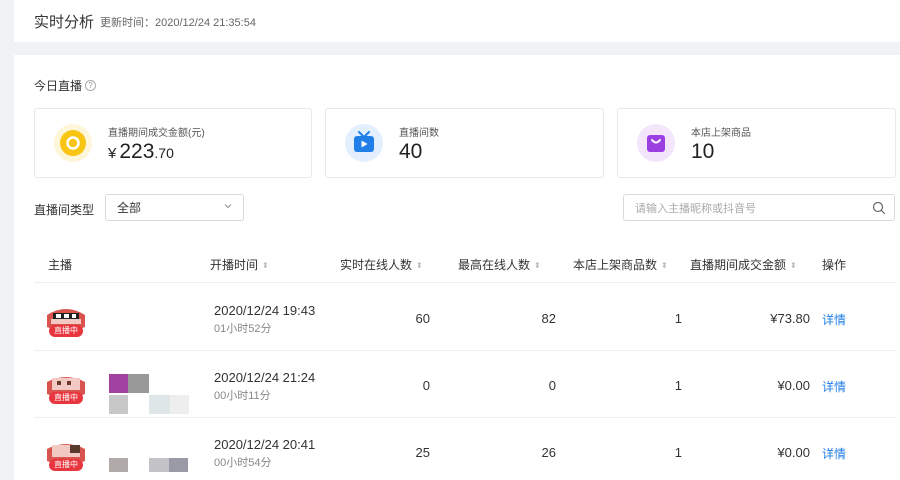 This screenshot has width=900, height=480. Describe the element at coordinates (265, 310) in the screenshot. I see `start-time: 2020/12/24 19:43` at that location.